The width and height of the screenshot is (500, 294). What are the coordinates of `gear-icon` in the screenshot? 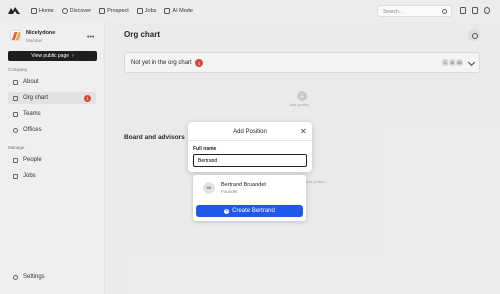 It's located at (15, 277).